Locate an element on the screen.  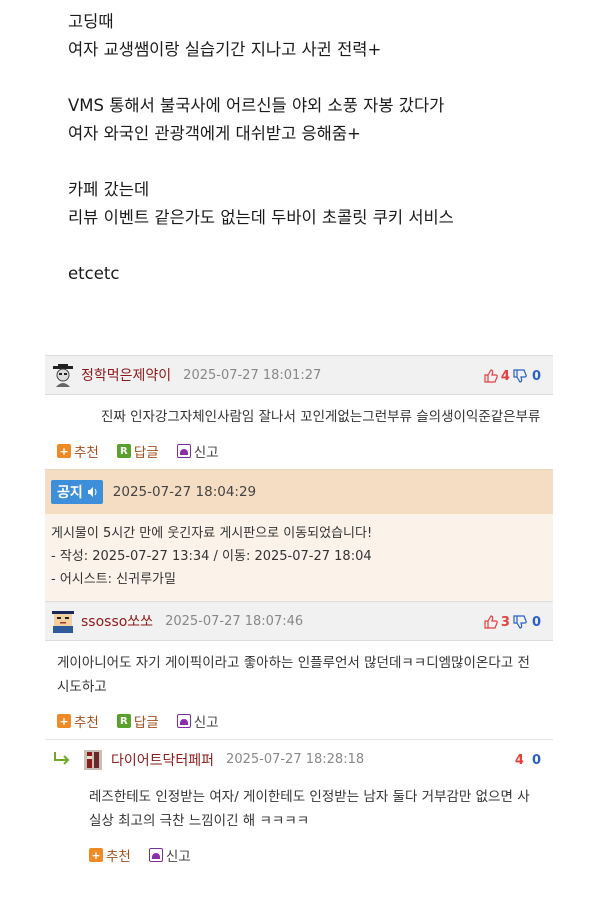
upvote-count: 3 is located at coordinates (505, 622).